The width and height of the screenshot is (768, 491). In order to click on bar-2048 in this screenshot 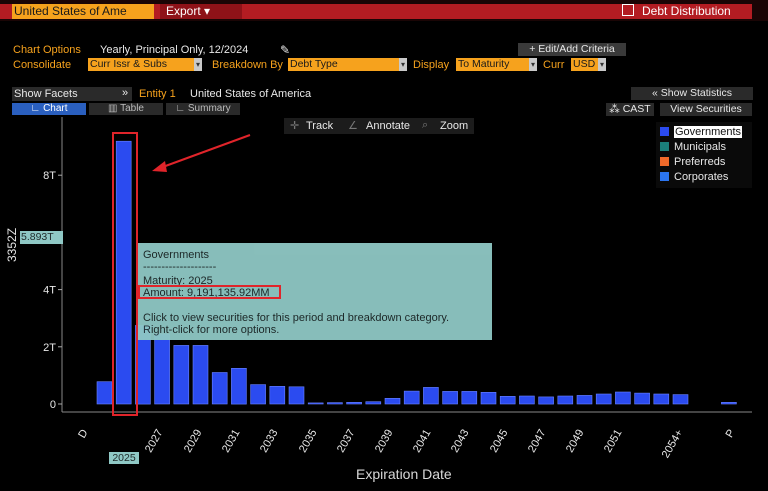, I will do `click(565, 400)`.